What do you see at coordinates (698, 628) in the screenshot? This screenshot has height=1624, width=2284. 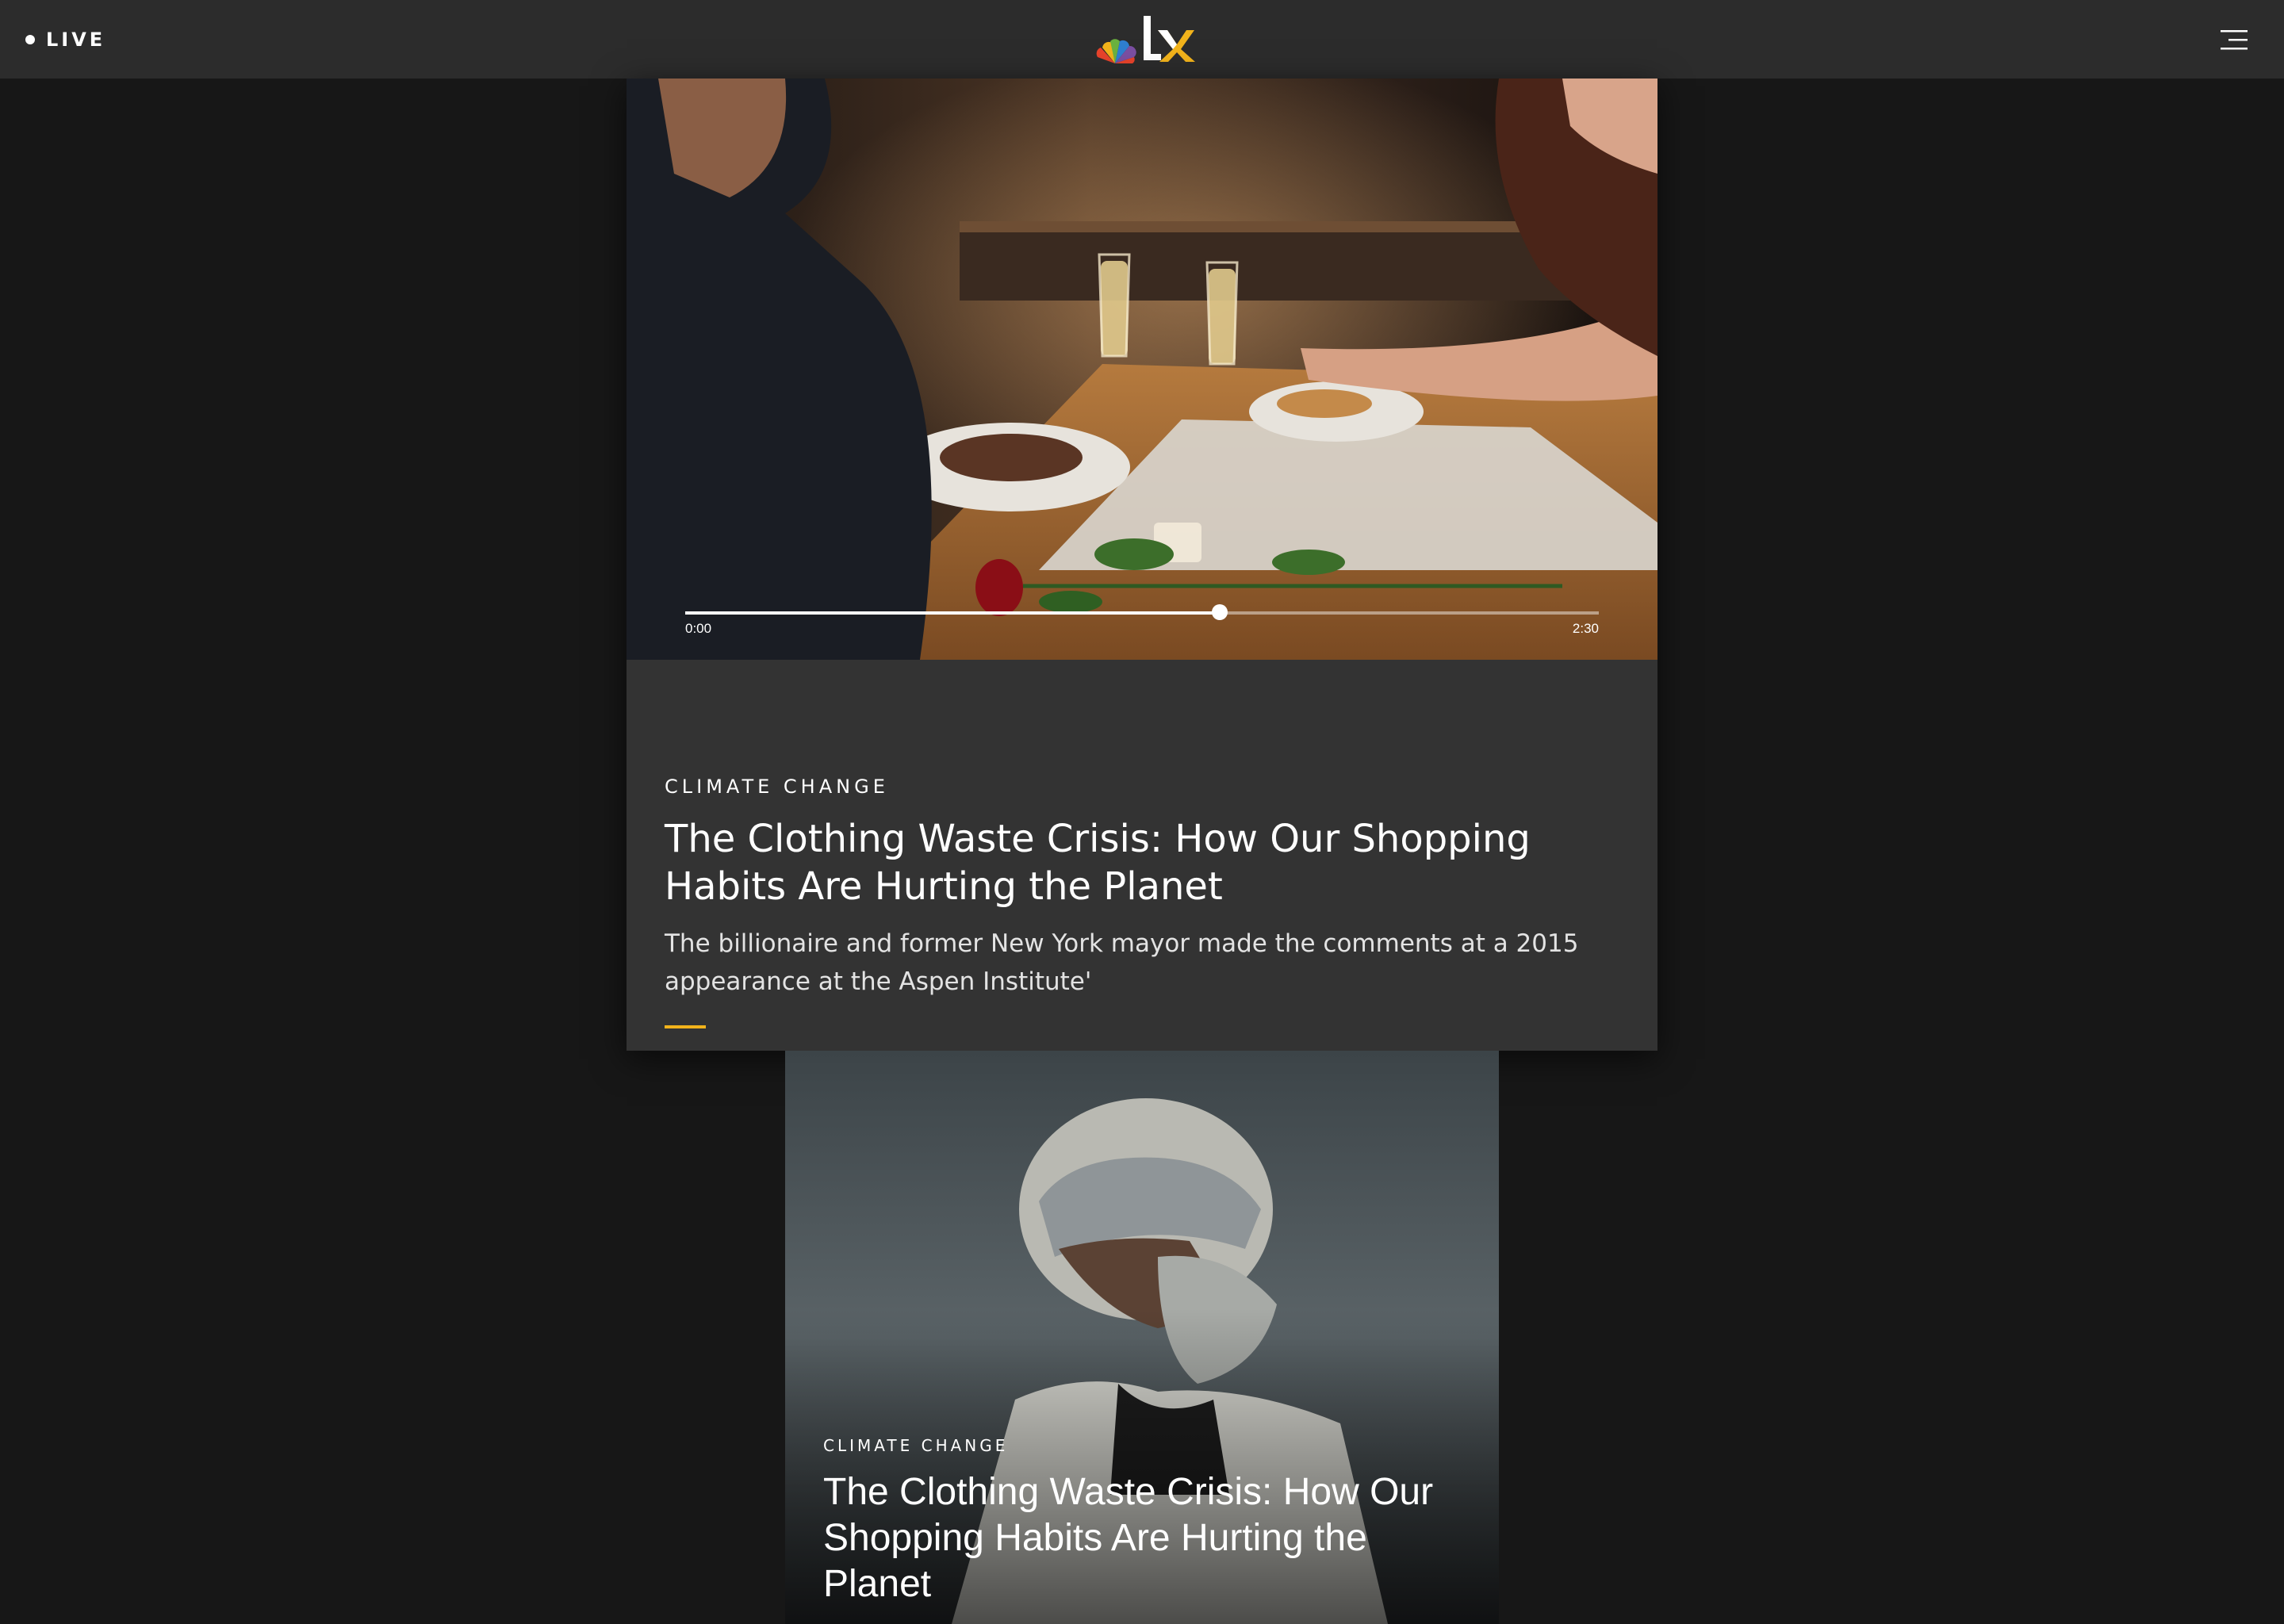 I see `video-current-time: 0:00` at bounding box center [698, 628].